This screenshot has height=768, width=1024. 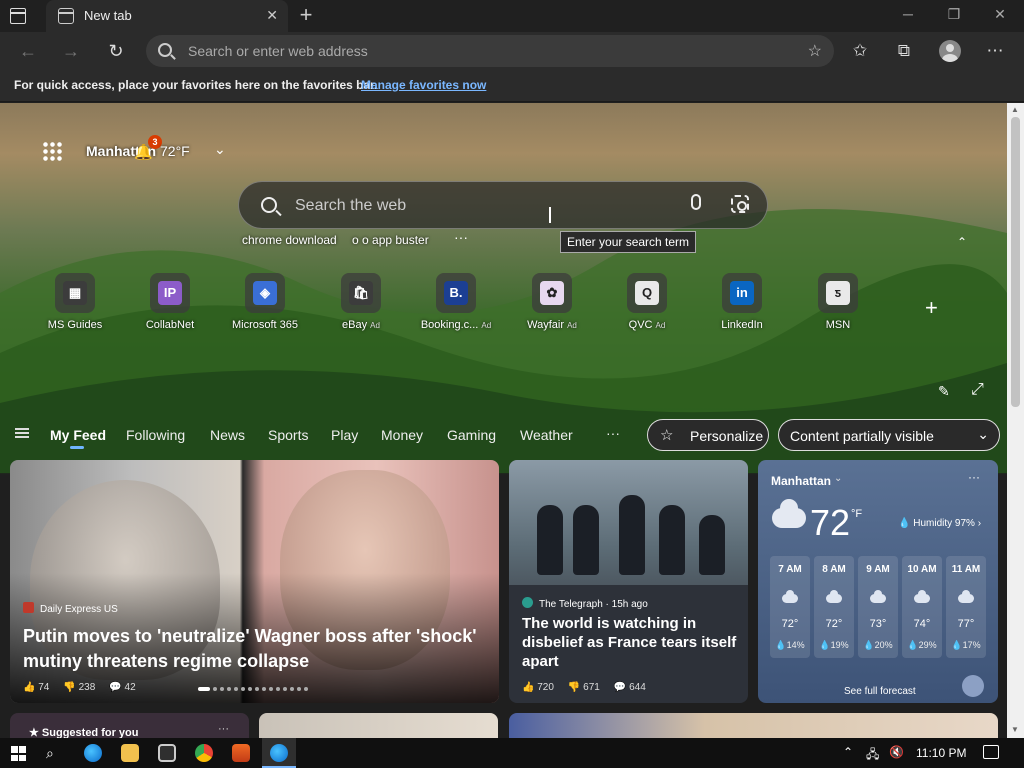 What do you see at coordinates (471, 435) in the screenshot?
I see `tab-gaming: Gaming` at bounding box center [471, 435].